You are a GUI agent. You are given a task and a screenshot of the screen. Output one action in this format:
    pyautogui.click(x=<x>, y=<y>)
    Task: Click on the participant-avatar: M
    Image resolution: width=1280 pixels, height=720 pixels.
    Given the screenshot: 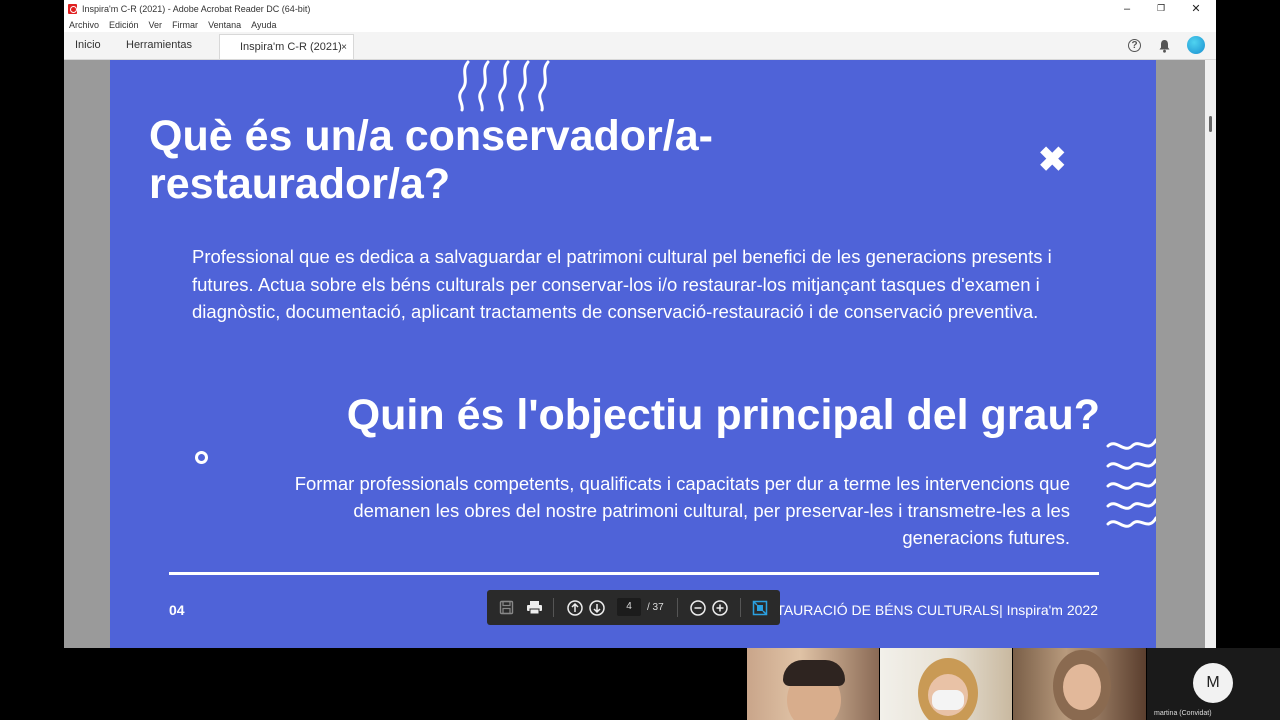 What is the action you would take?
    pyautogui.click(x=1213, y=683)
    